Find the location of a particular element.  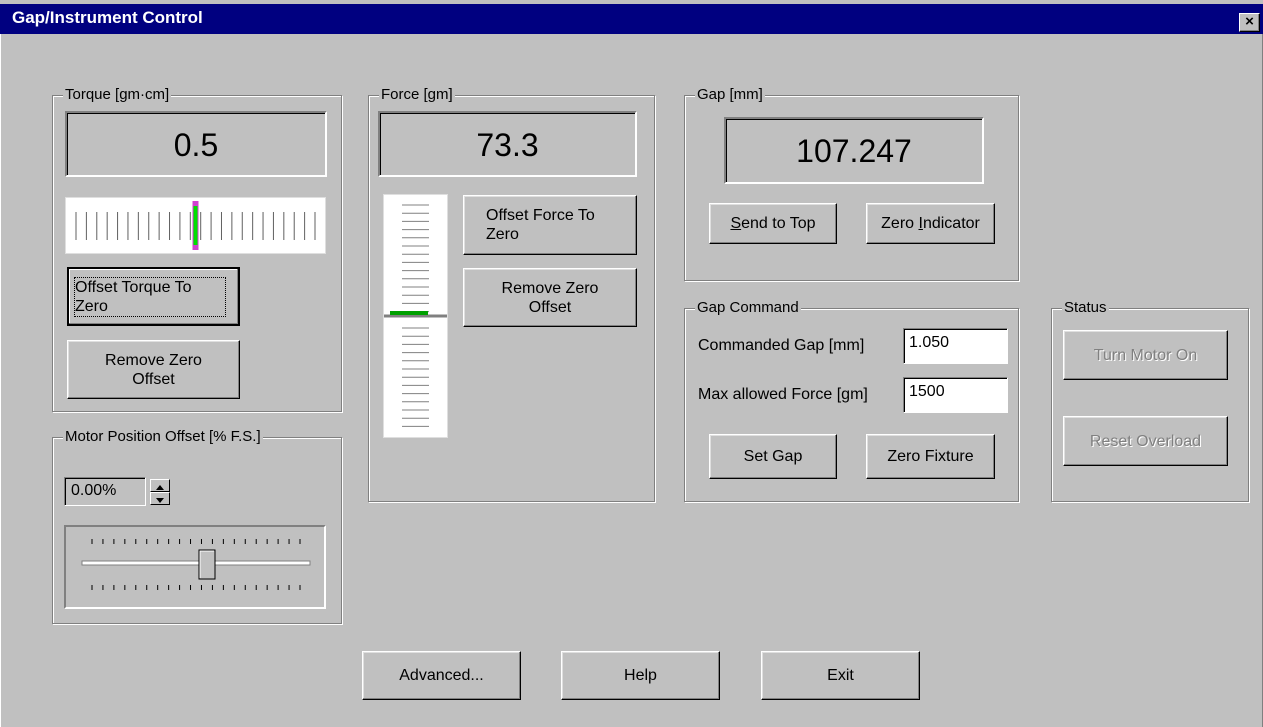

offset-torque-button: Offset Torque To Zero is located at coordinates (153, 296).